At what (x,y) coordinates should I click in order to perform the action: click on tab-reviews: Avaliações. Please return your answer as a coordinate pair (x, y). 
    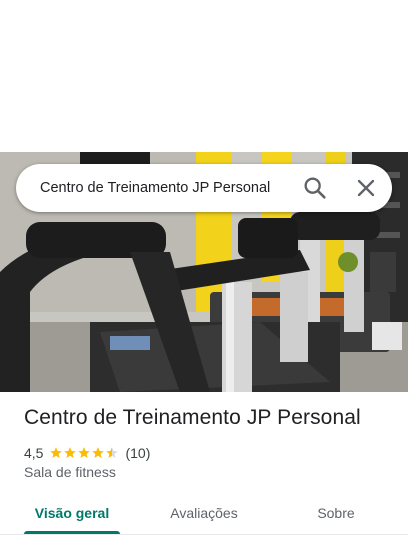
    Looking at the image, I should click on (204, 514).